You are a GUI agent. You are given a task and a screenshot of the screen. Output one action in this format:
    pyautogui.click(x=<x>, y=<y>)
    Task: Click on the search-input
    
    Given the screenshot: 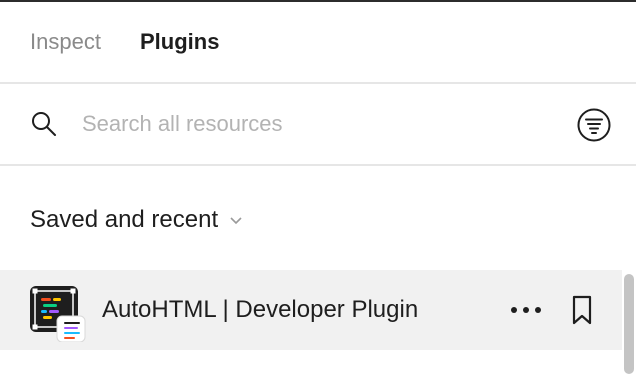 What is the action you would take?
    pyautogui.click(x=317, y=124)
    